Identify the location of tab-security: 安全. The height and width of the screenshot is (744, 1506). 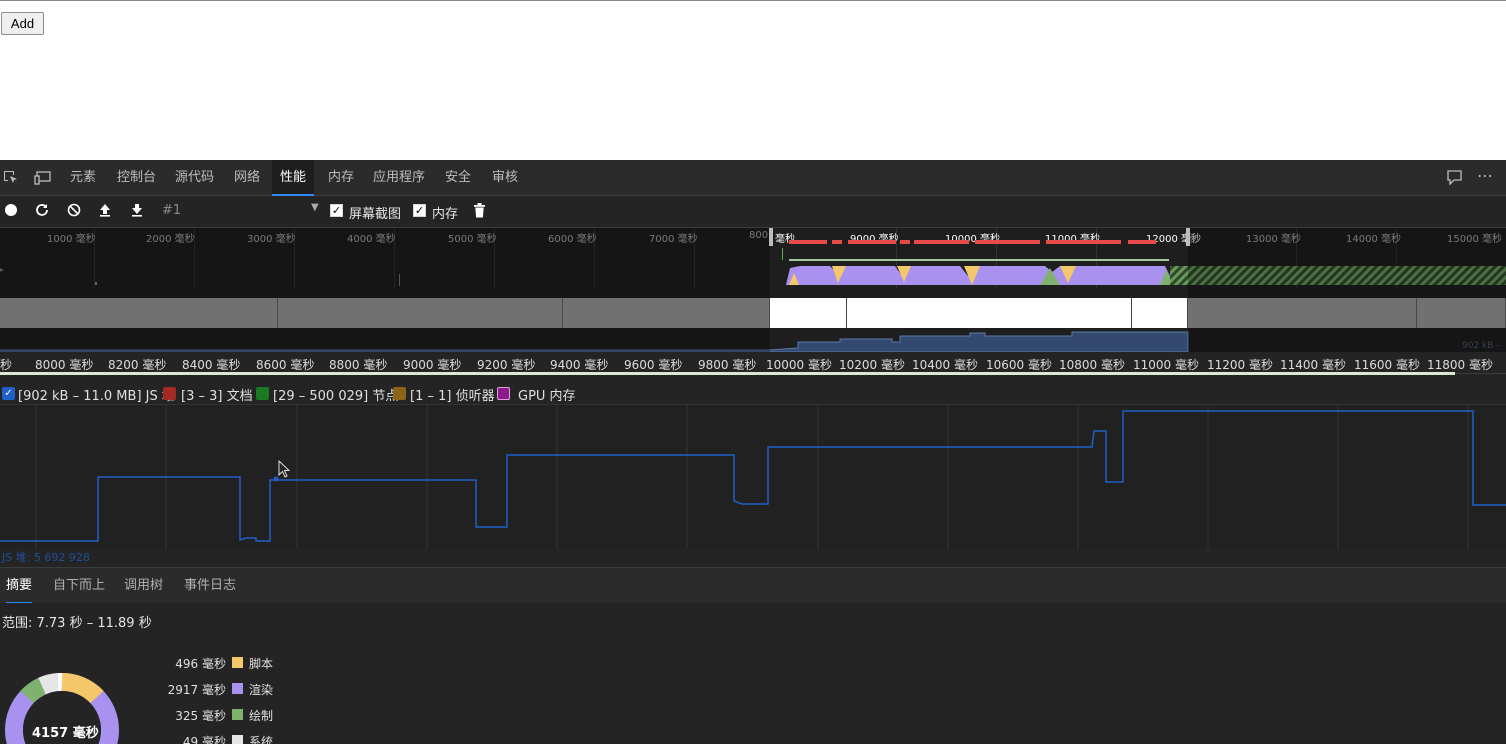
(458, 178).